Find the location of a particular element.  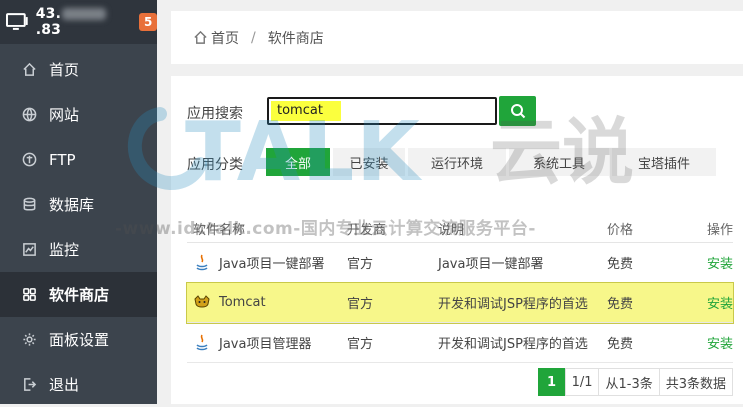

sidebar-item-label: FTP is located at coordinates (62, 159).